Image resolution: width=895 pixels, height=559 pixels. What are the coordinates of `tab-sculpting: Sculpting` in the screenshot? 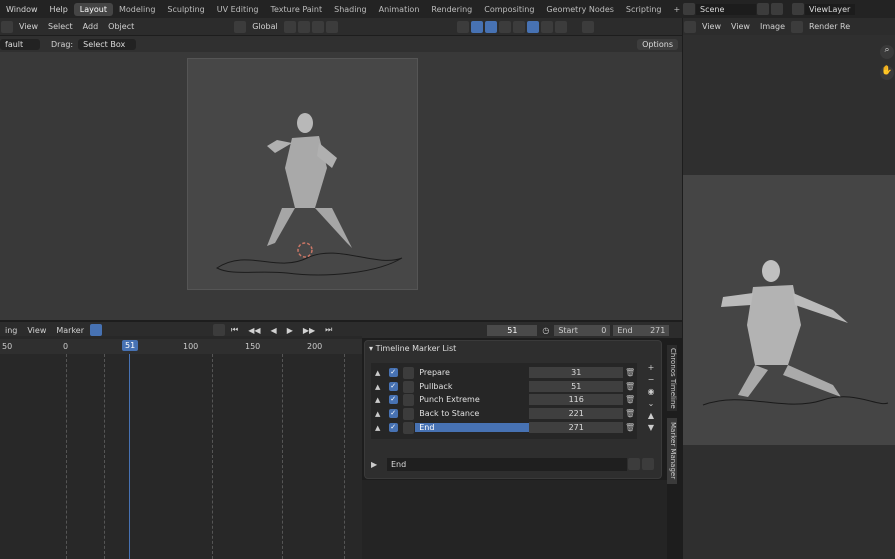 It's located at (185, 9).